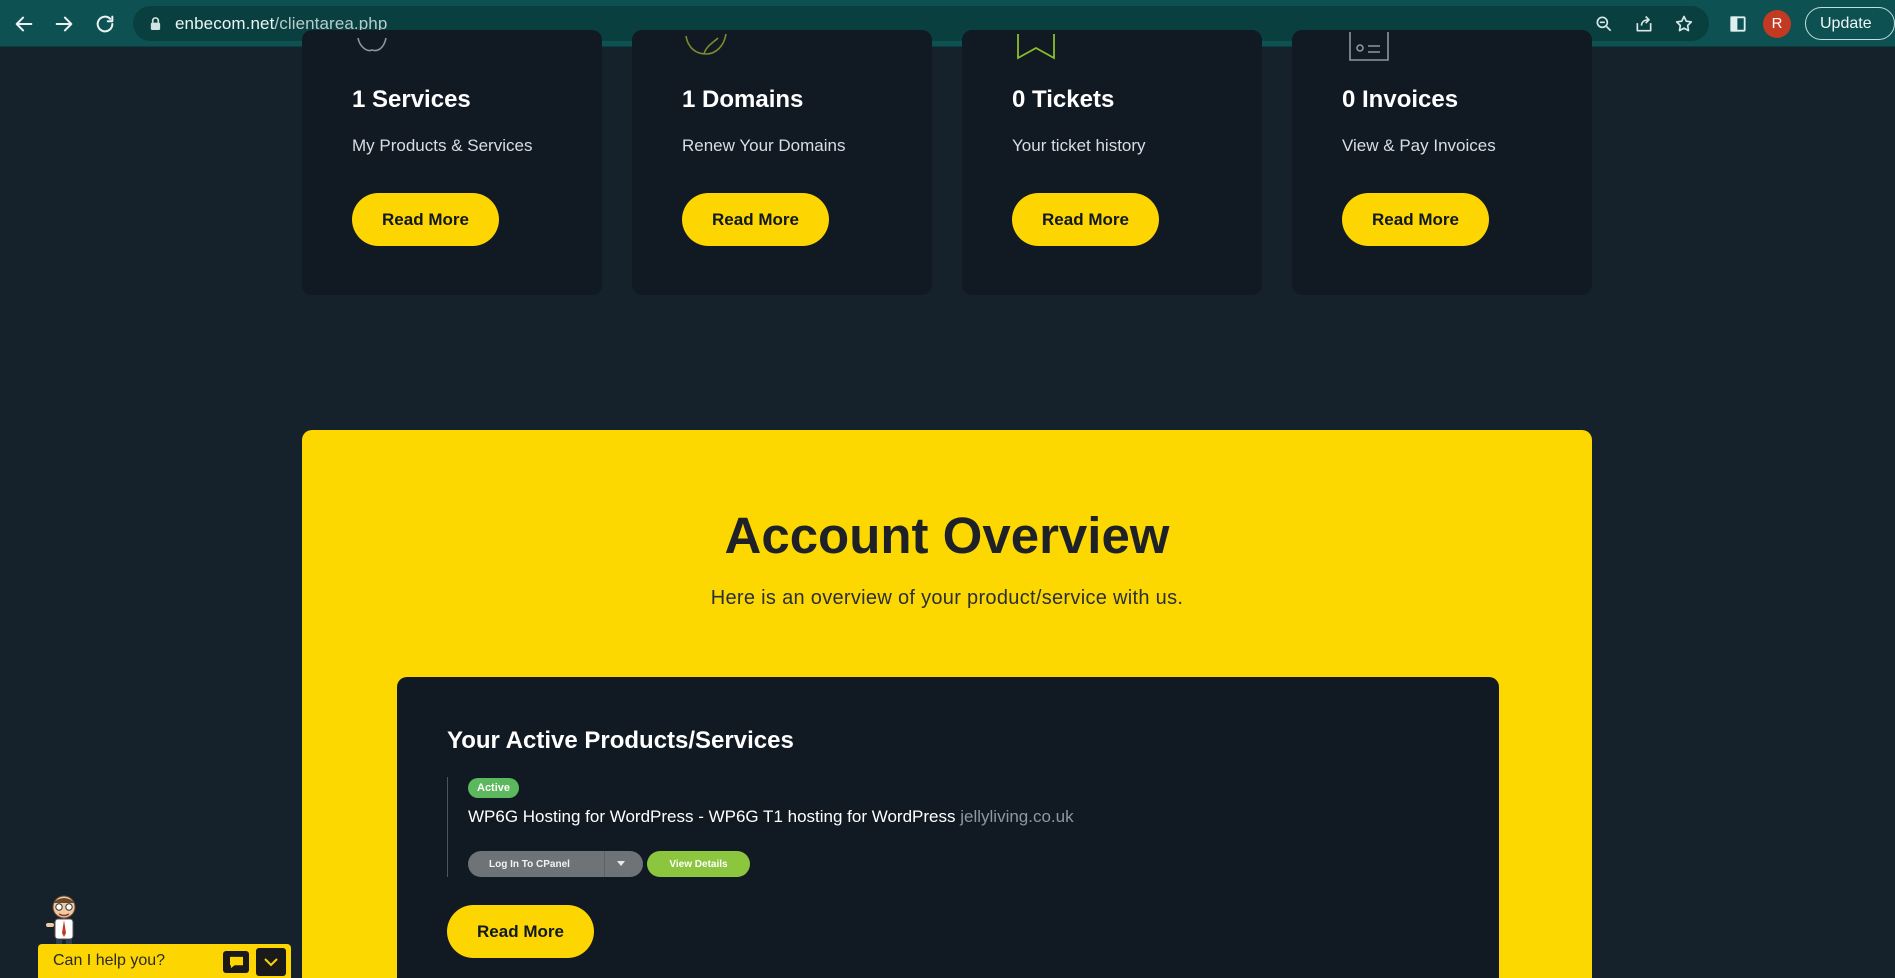 The height and width of the screenshot is (978, 1895). I want to click on reload-icon, so click(105, 23).